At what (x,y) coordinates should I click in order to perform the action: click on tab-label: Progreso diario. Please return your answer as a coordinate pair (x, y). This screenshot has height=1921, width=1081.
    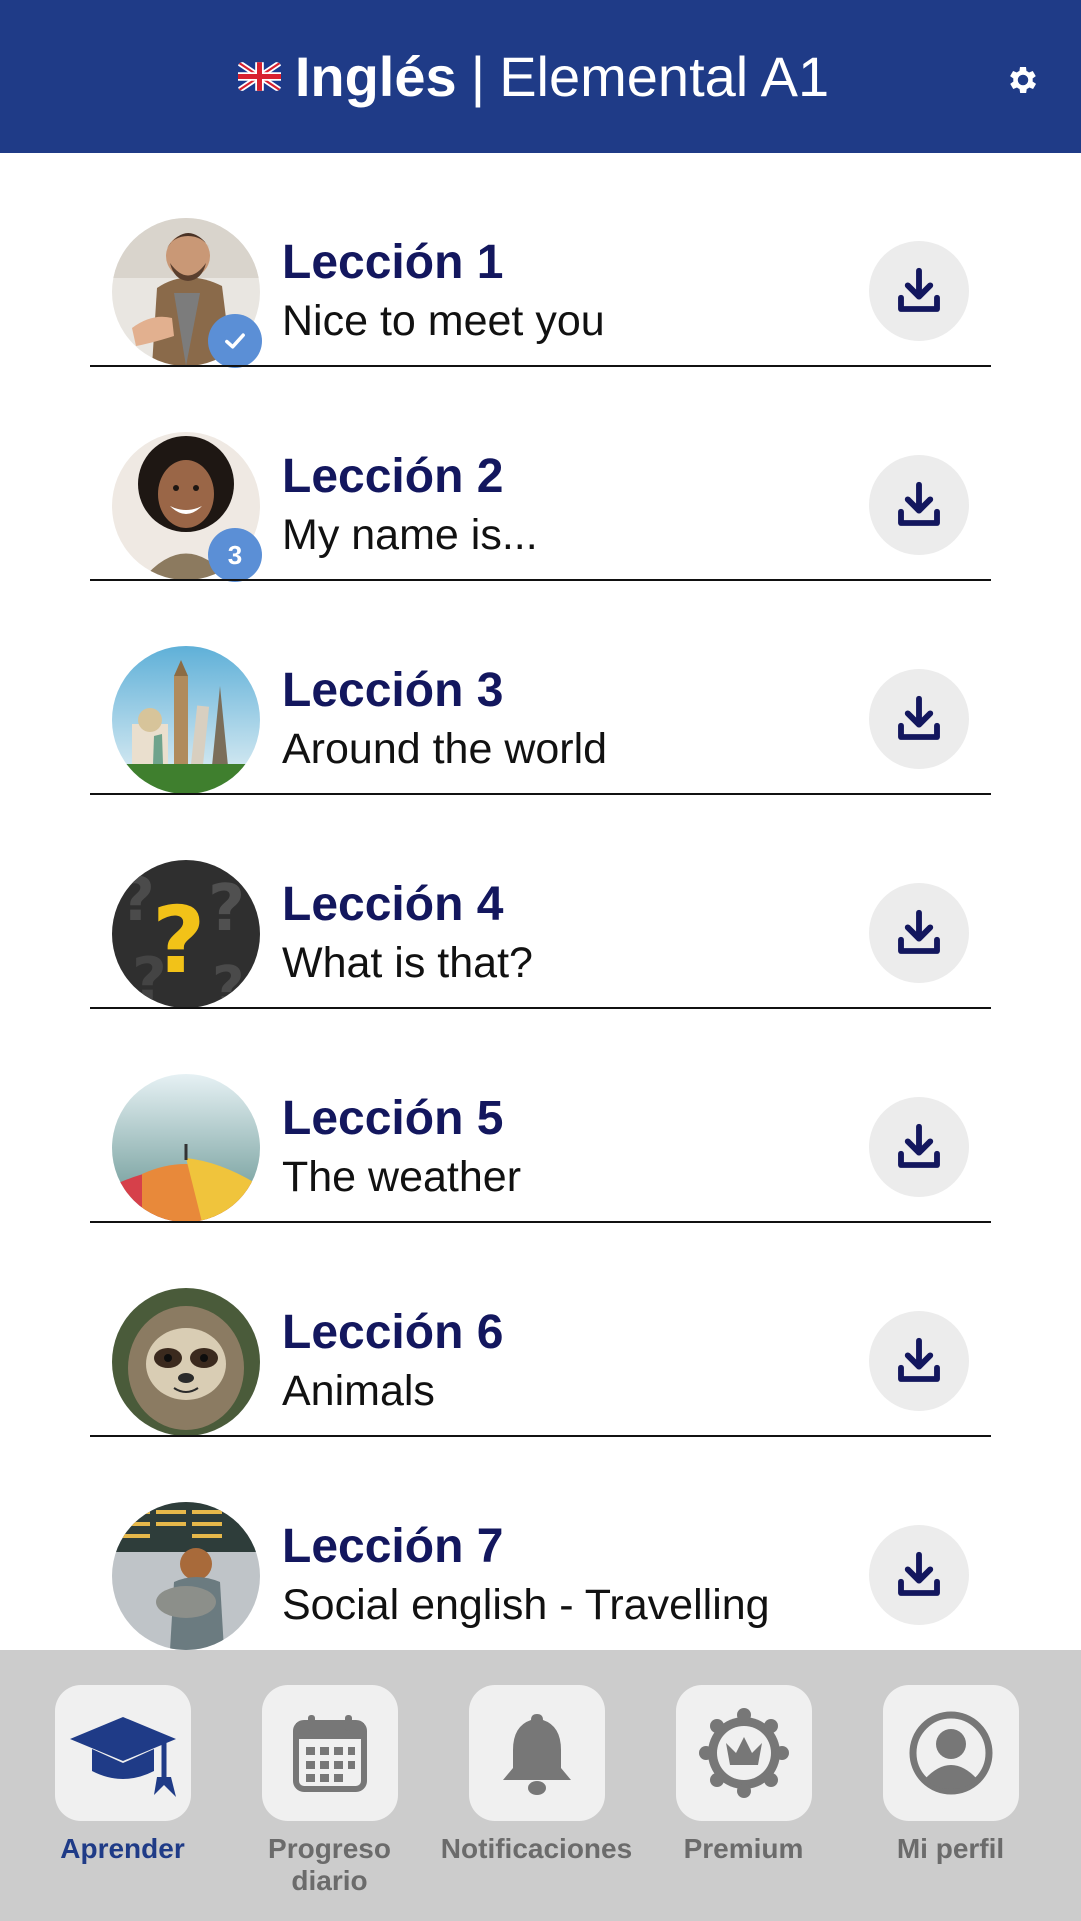
    Looking at the image, I should click on (329, 1864).